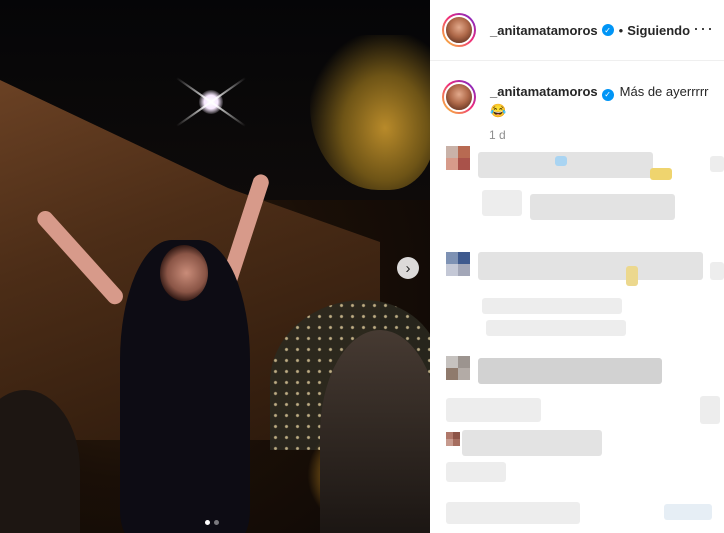 The image size is (724, 533). What do you see at coordinates (184, 273) in the screenshot?
I see `person-head` at bounding box center [184, 273].